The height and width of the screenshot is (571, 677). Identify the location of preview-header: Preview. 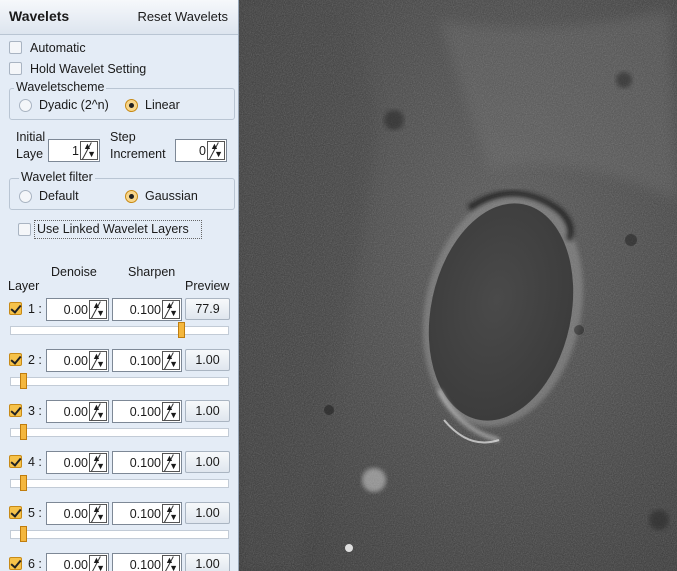
(207, 286).